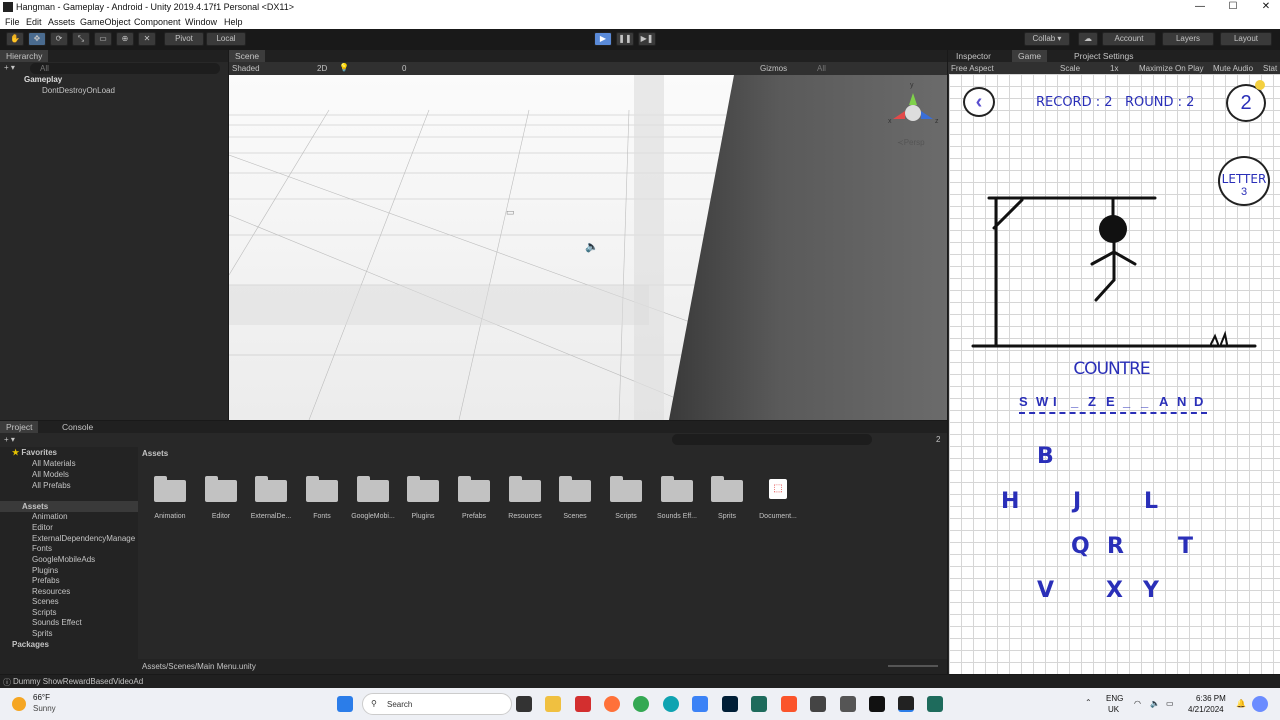  What do you see at coordinates (1233, 6) in the screenshot?
I see `maximize-button: ☐` at bounding box center [1233, 6].